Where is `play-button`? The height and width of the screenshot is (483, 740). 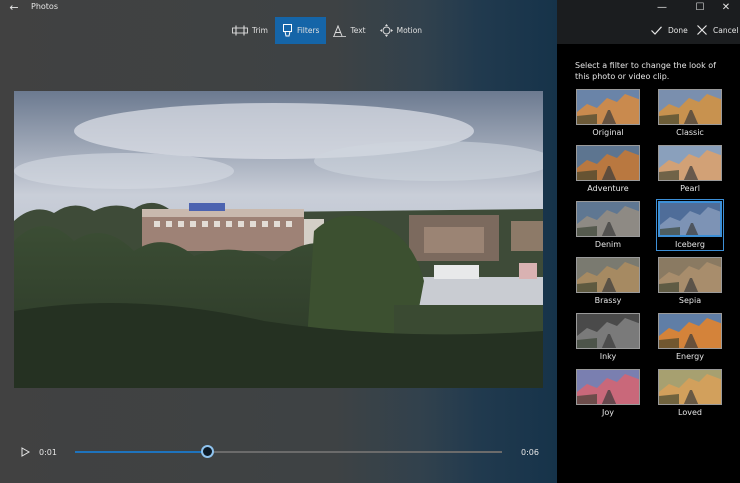
play-button is located at coordinates (25, 452).